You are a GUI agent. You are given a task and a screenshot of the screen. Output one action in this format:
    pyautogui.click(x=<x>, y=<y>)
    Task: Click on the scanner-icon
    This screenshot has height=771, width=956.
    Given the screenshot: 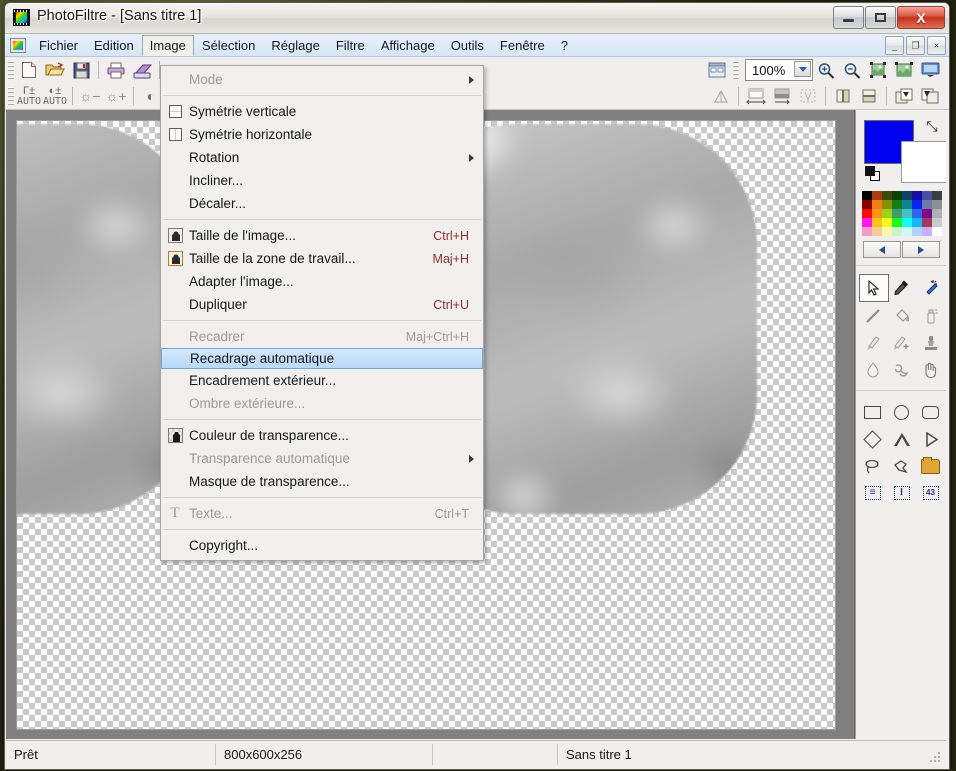 What is the action you would take?
    pyautogui.click(x=142, y=70)
    